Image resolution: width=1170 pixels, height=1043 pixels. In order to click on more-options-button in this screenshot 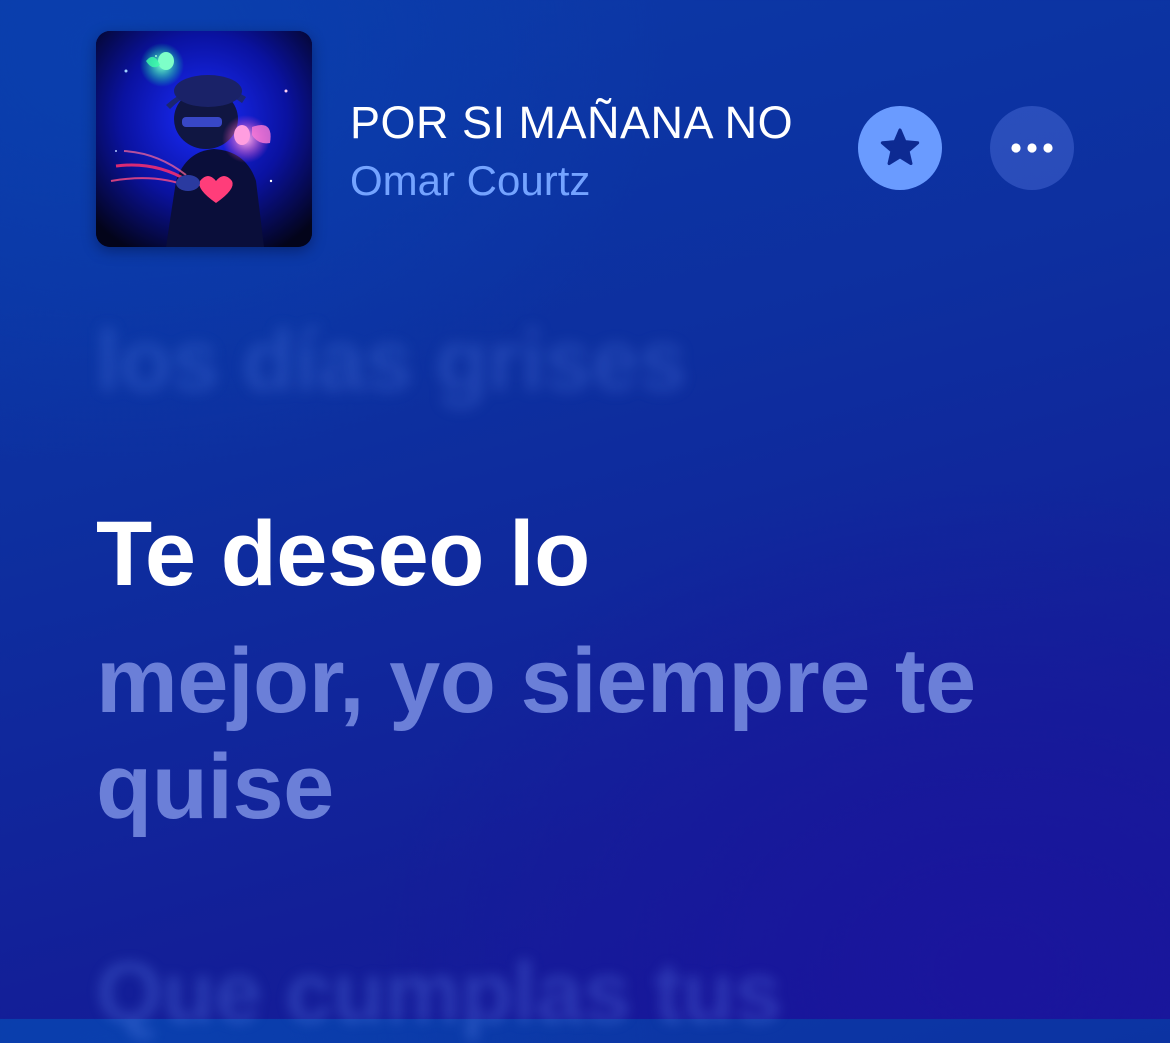, I will do `click(1032, 148)`.